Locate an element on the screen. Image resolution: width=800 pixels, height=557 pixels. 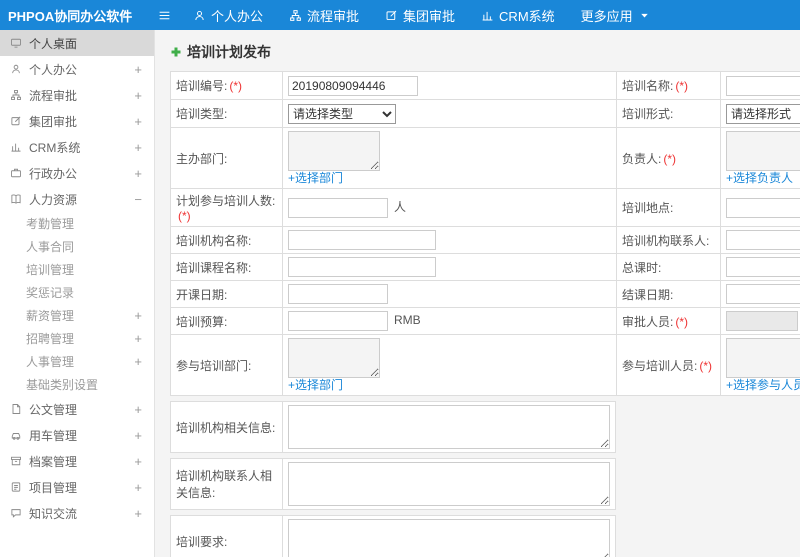
org-info-label: 培训机构相关信息: is located at coordinates (226, 427).